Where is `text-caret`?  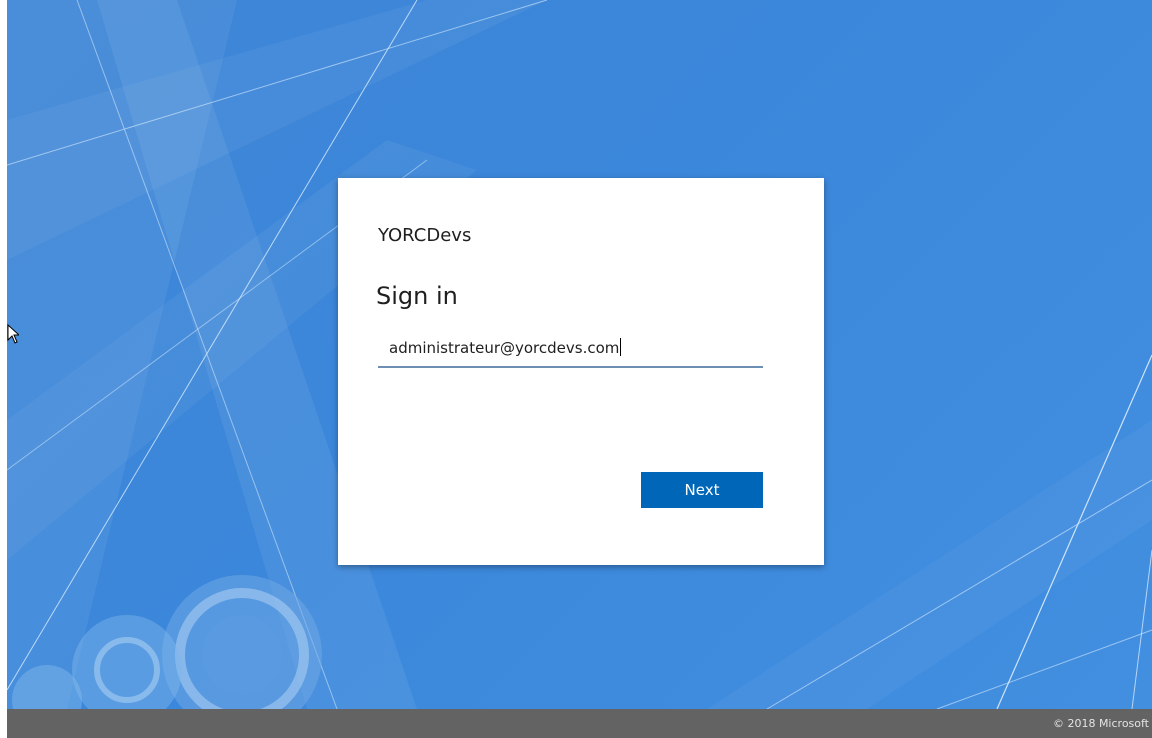 text-caret is located at coordinates (621, 347).